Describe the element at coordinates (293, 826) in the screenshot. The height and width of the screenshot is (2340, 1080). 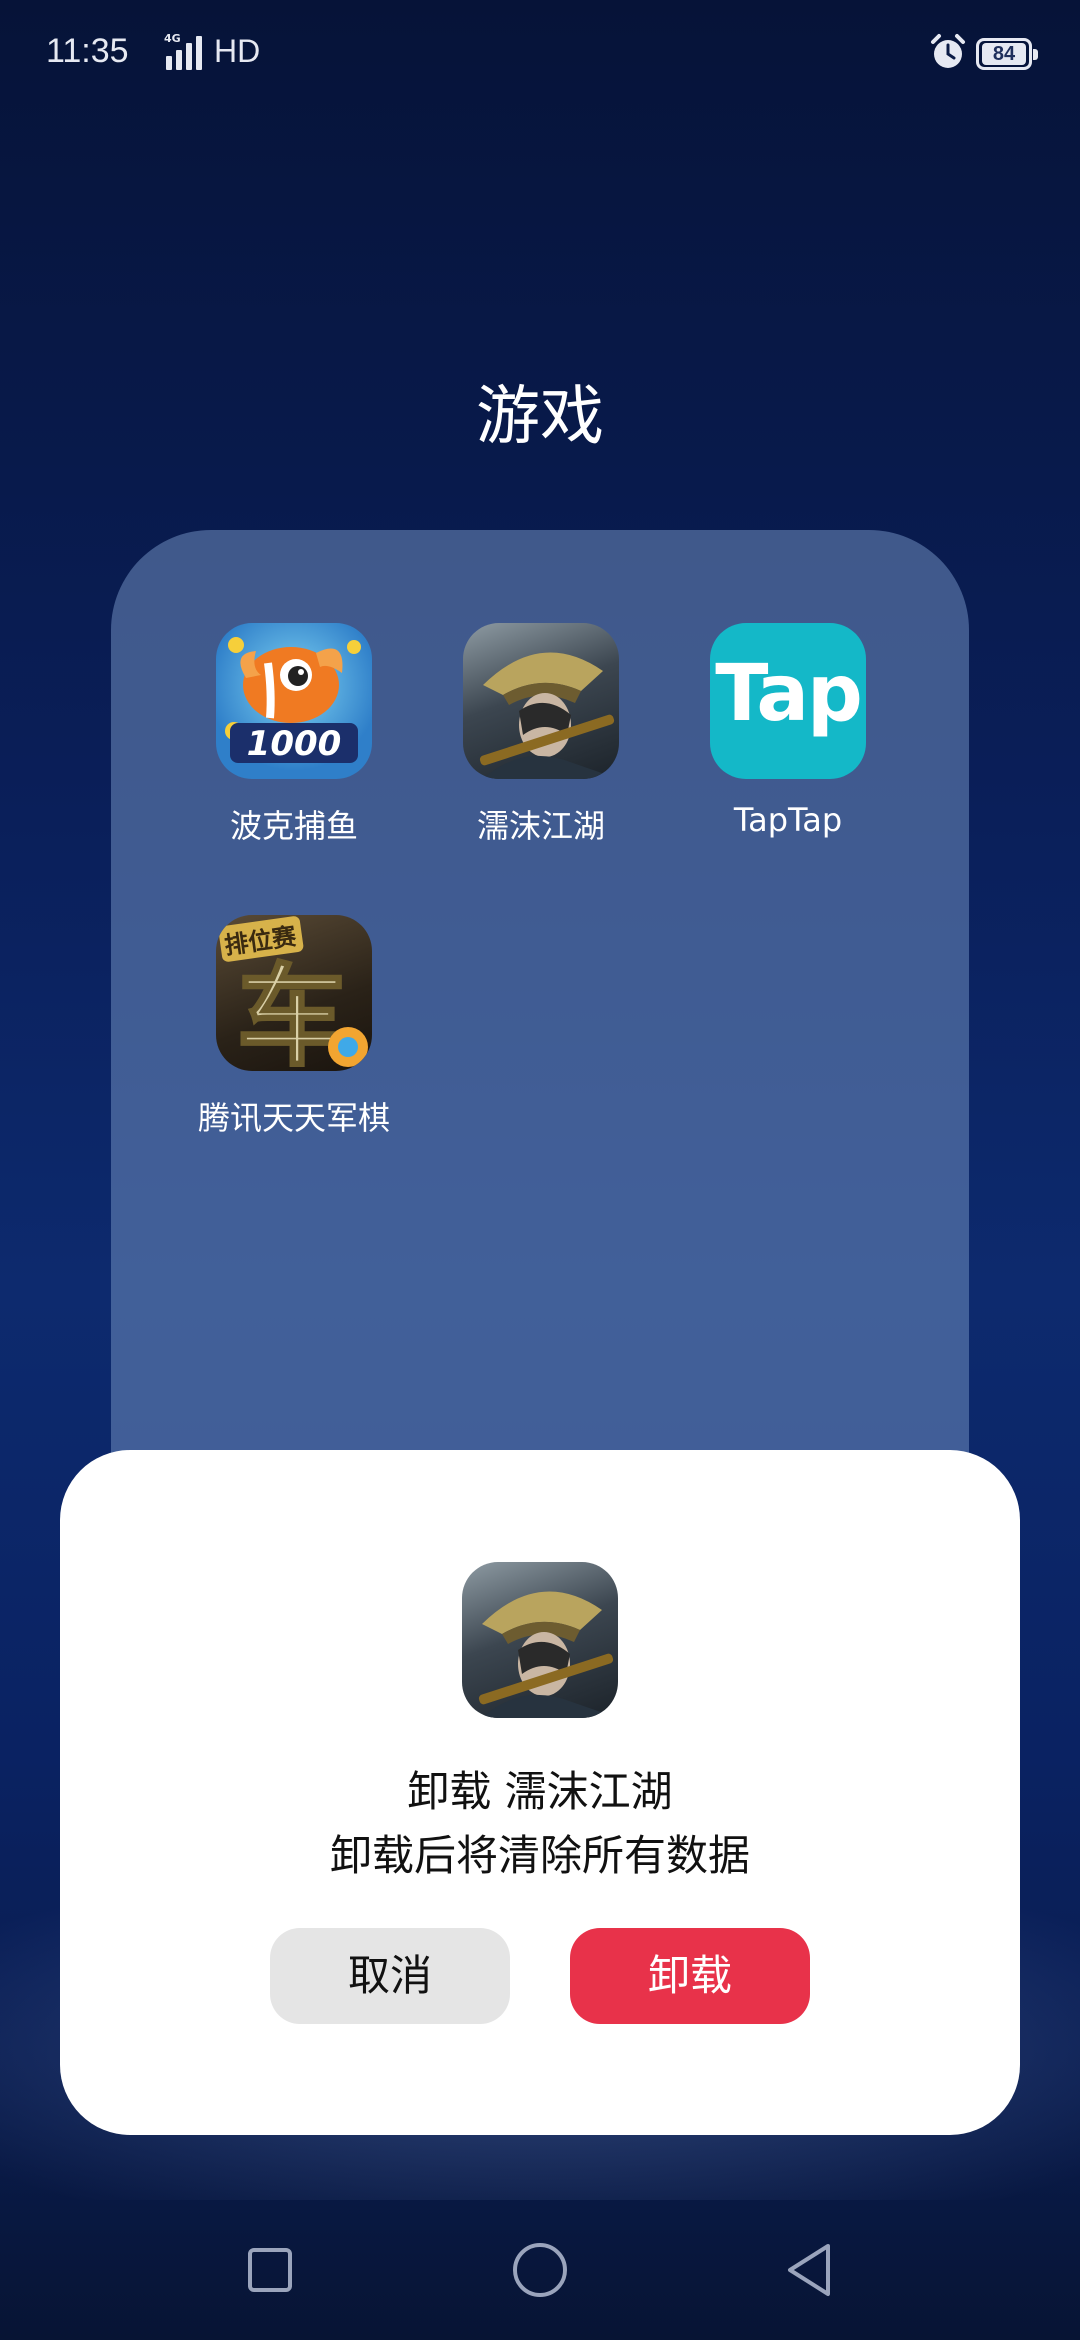
I see `app-label: 波克捕鱼` at that location.